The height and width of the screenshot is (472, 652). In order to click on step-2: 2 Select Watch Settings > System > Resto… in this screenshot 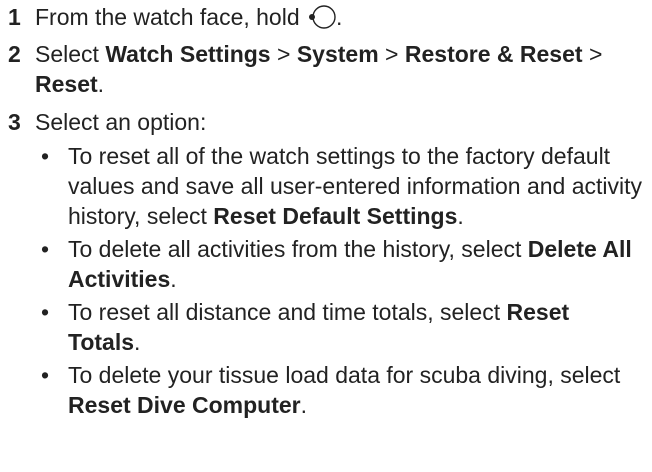, I will do `click(327, 69)`.